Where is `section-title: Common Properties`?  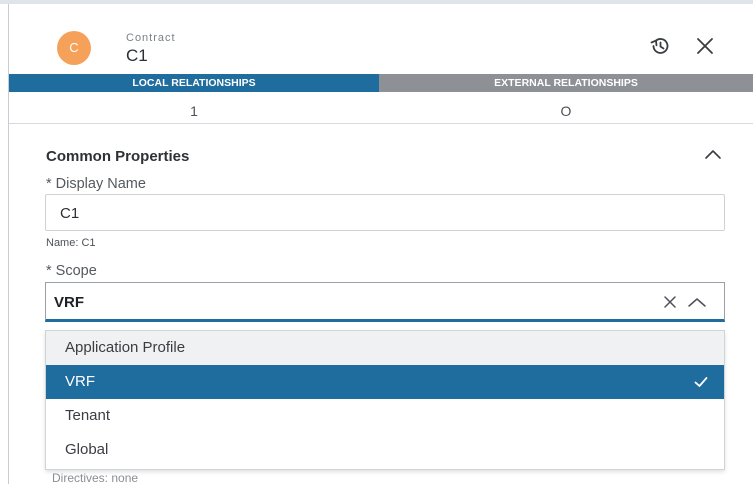
section-title: Common Properties is located at coordinates (118, 156).